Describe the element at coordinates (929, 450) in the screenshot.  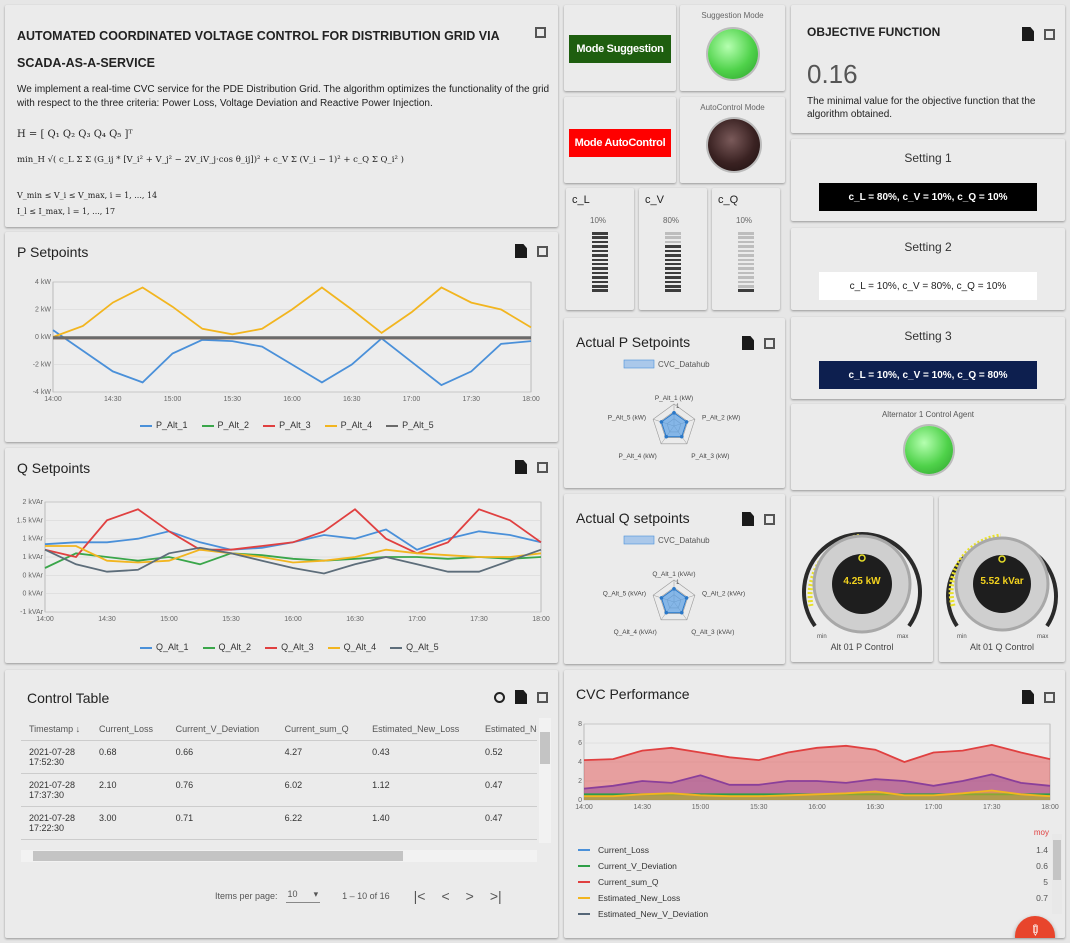
I see `agent-status-lamp` at that location.